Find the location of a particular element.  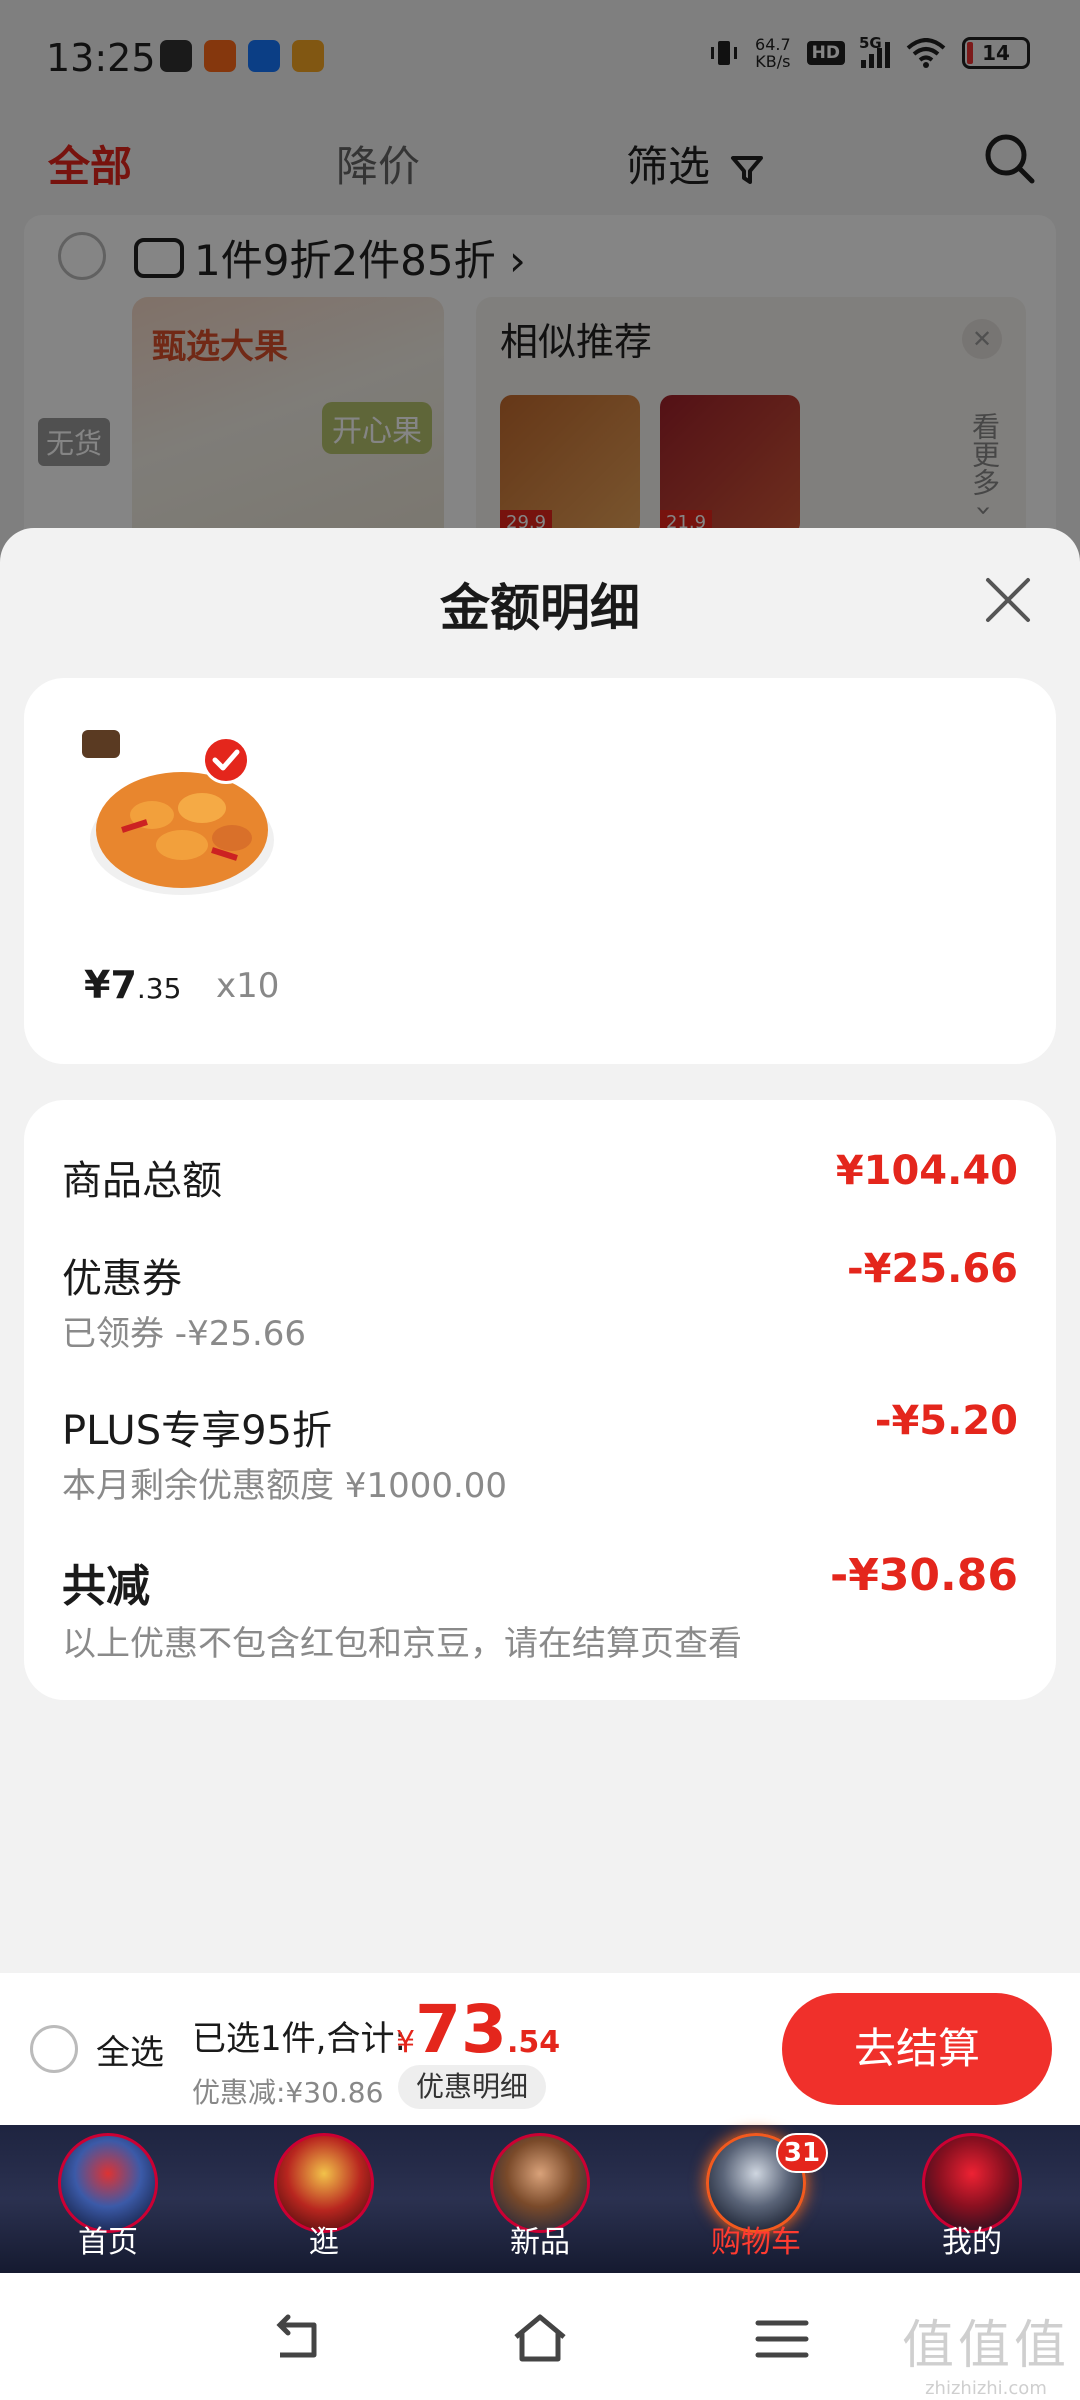

tab-new-label: 新品 is located at coordinates (540, 2242).